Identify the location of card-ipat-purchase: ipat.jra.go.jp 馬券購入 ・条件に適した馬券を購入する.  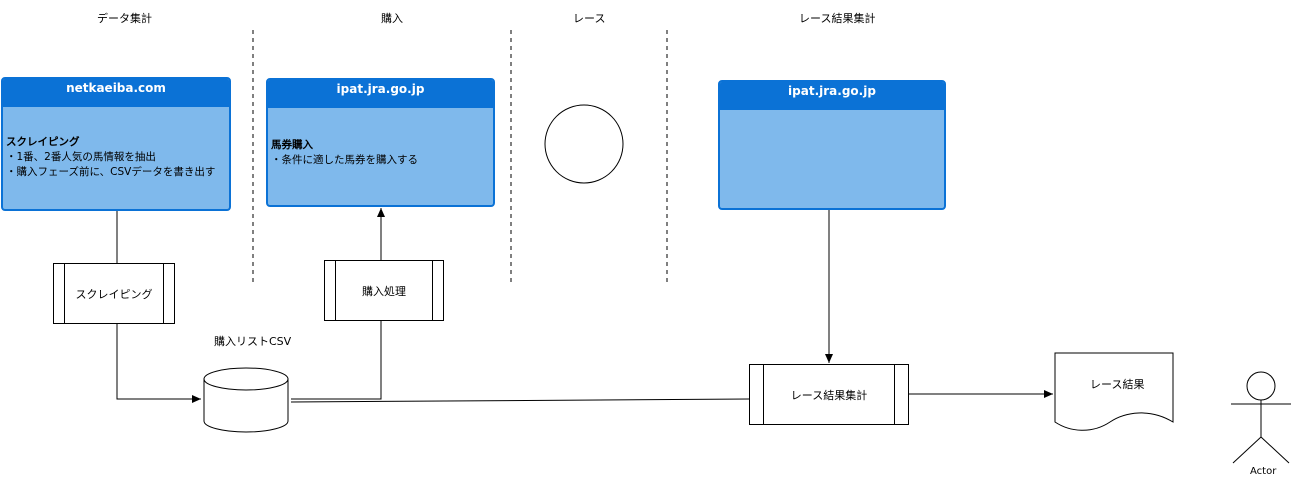
(380, 142).